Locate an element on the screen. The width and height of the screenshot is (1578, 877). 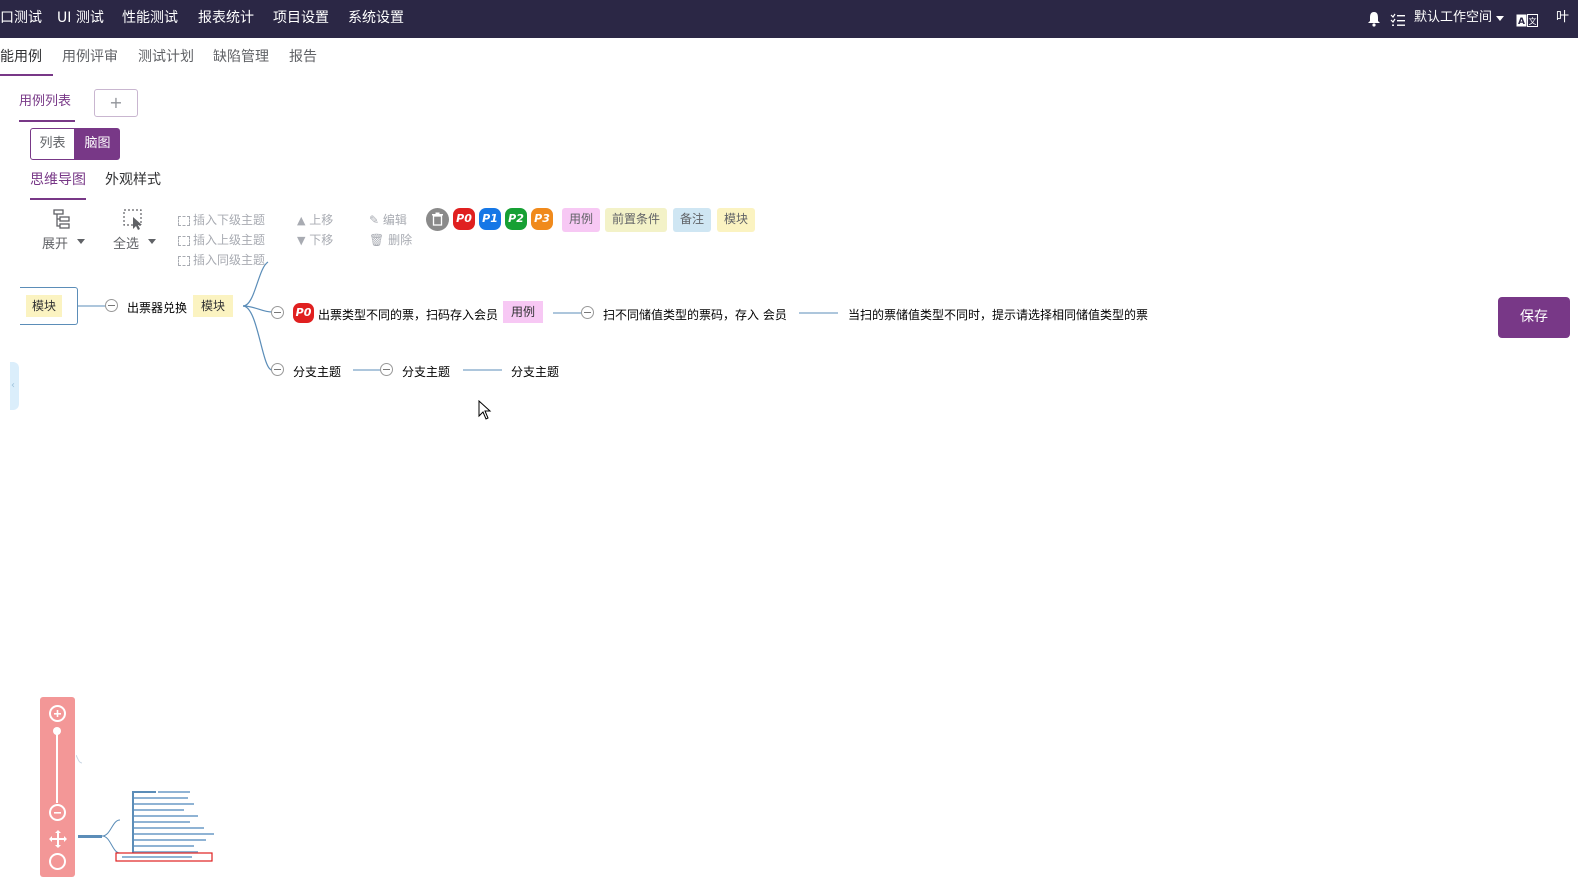
svg-text: A is located at coordinates (1521, 22).